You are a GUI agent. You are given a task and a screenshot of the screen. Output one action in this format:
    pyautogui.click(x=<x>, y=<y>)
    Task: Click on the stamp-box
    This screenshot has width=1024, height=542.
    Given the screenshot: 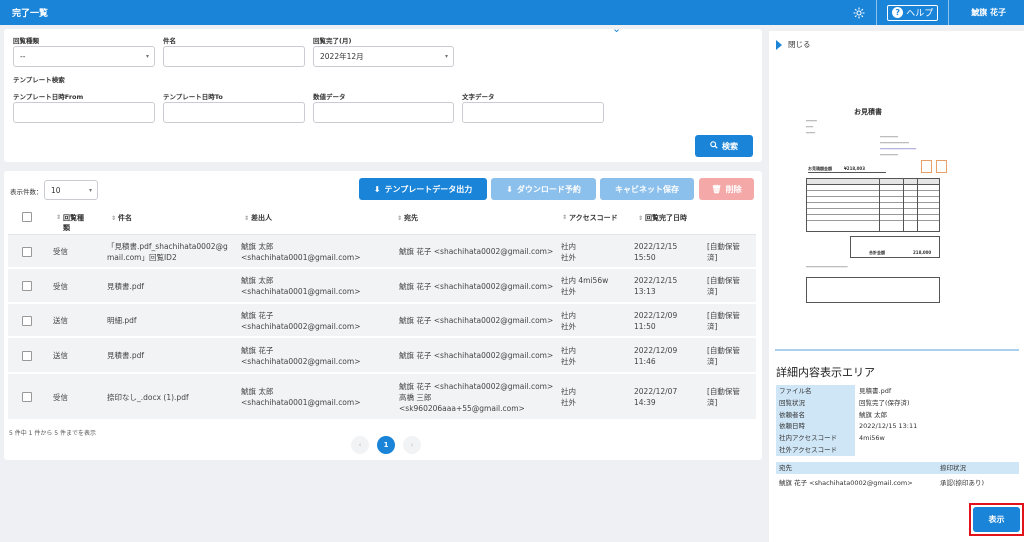 What is the action you would take?
    pyautogui.click(x=941, y=166)
    